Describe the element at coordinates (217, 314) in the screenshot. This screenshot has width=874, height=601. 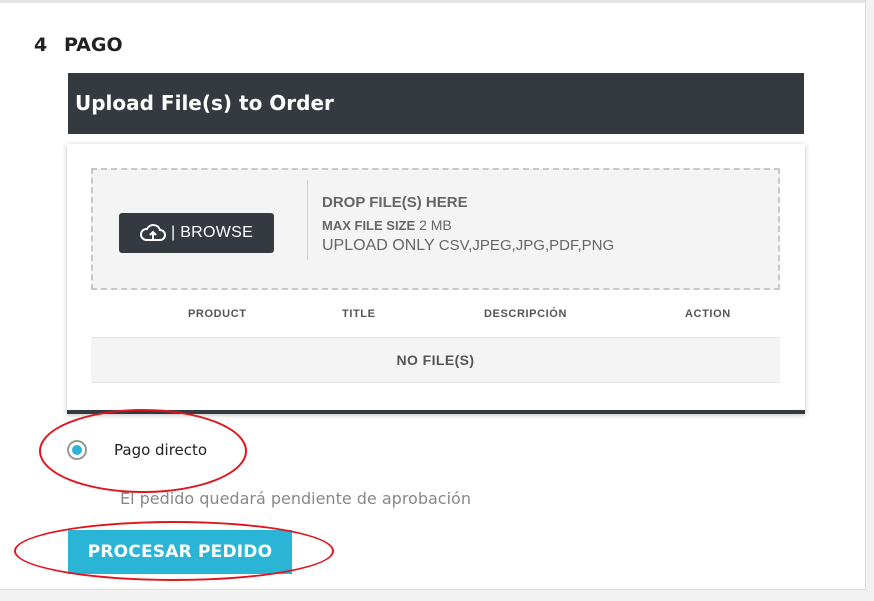
I see `column-product: PRODUCT` at that location.